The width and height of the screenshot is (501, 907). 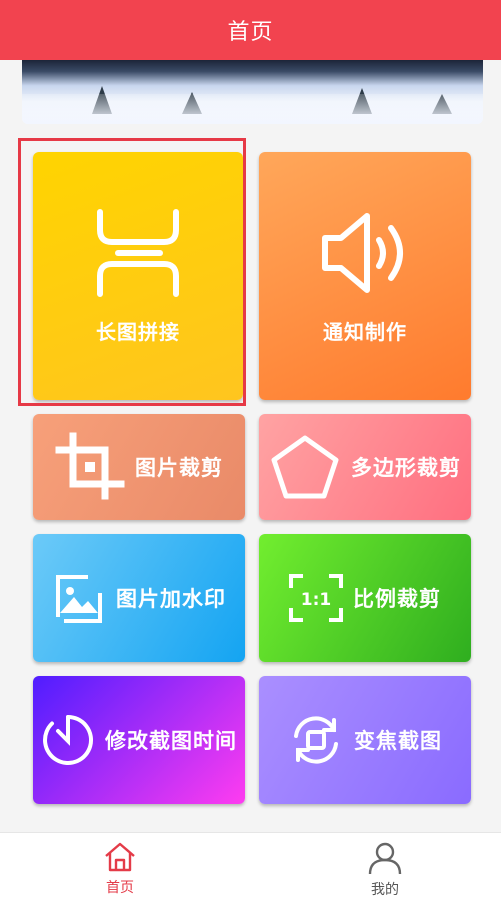 I want to click on image-icon, so click(x=79, y=599).